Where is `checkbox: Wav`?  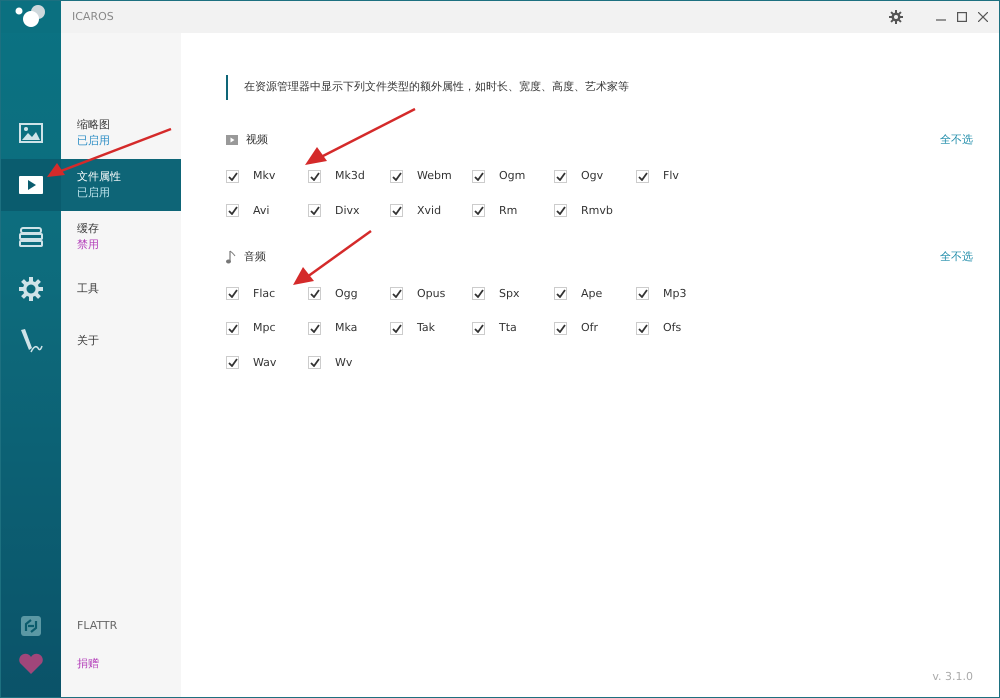 checkbox: Wav is located at coordinates (267, 362).